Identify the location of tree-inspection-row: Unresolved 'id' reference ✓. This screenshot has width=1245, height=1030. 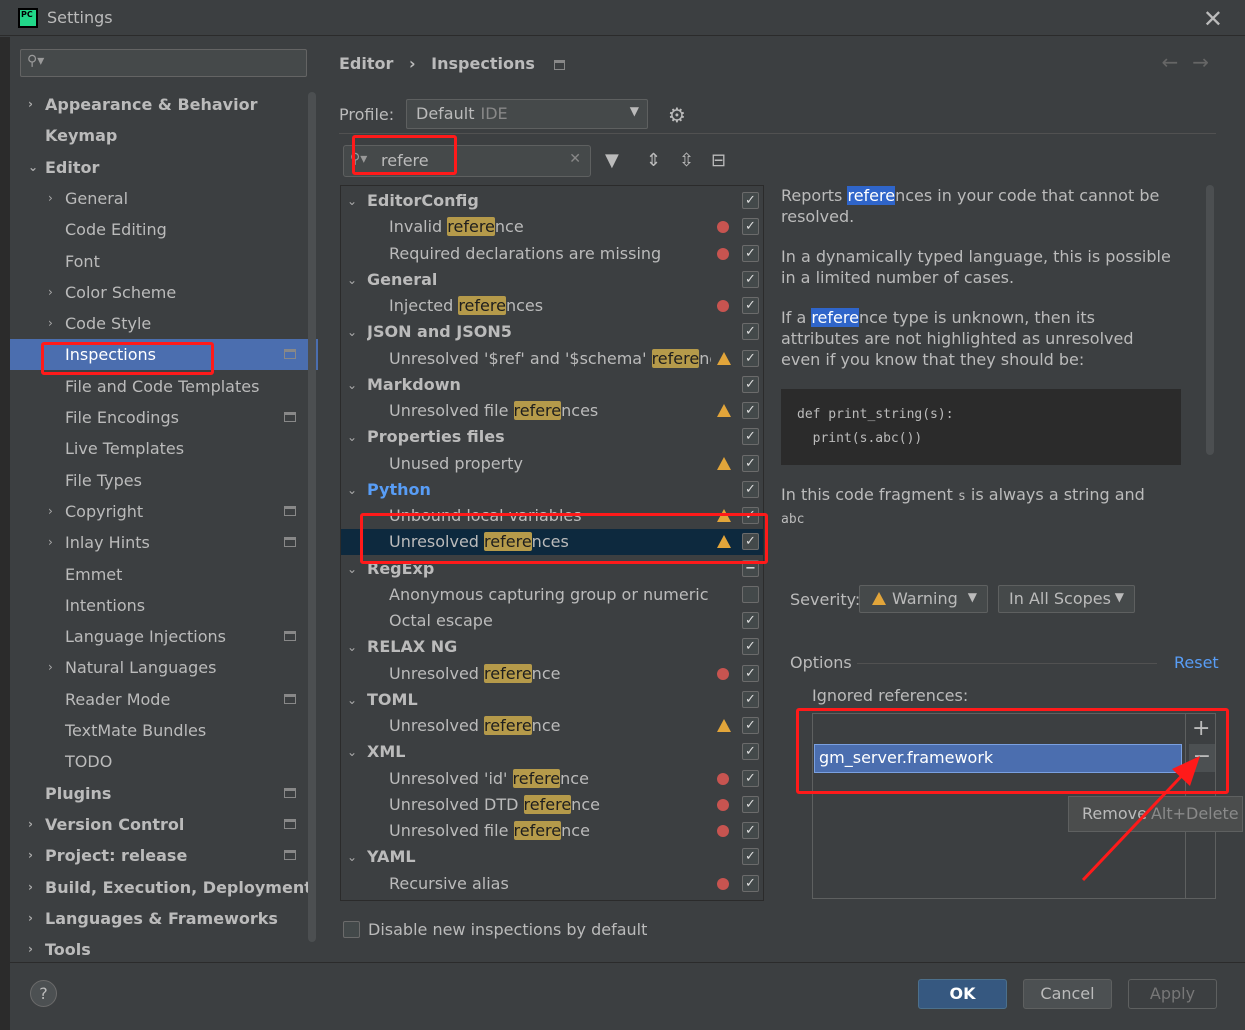
(552, 779).